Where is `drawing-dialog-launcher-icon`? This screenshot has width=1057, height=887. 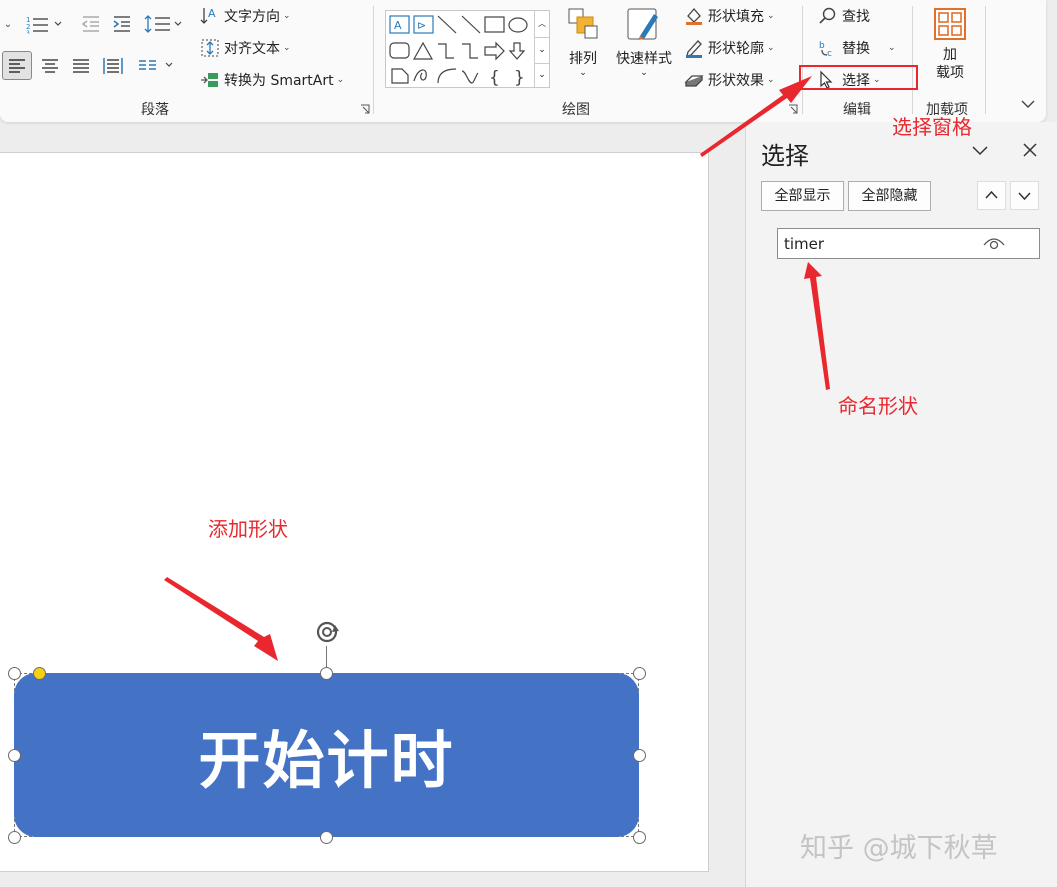
drawing-dialog-launcher-icon is located at coordinates (793, 109).